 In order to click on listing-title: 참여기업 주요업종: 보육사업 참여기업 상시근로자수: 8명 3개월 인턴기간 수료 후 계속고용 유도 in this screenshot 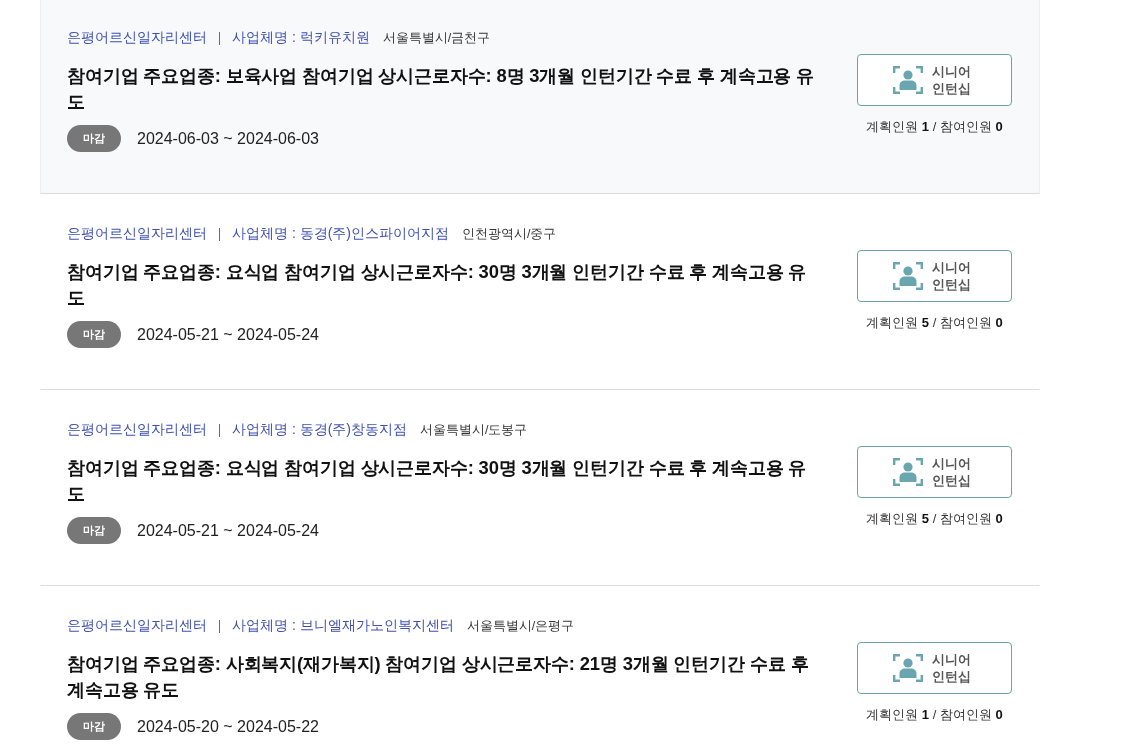, I will do `click(441, 89)`.